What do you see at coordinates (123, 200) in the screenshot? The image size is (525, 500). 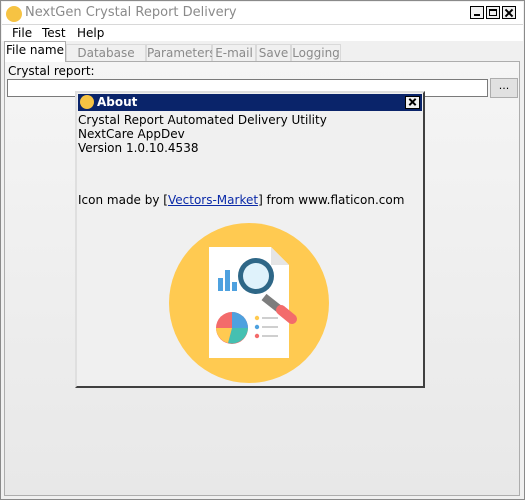 I see `credit-prefix: Icon made by [` at bounding box center [123, 200].